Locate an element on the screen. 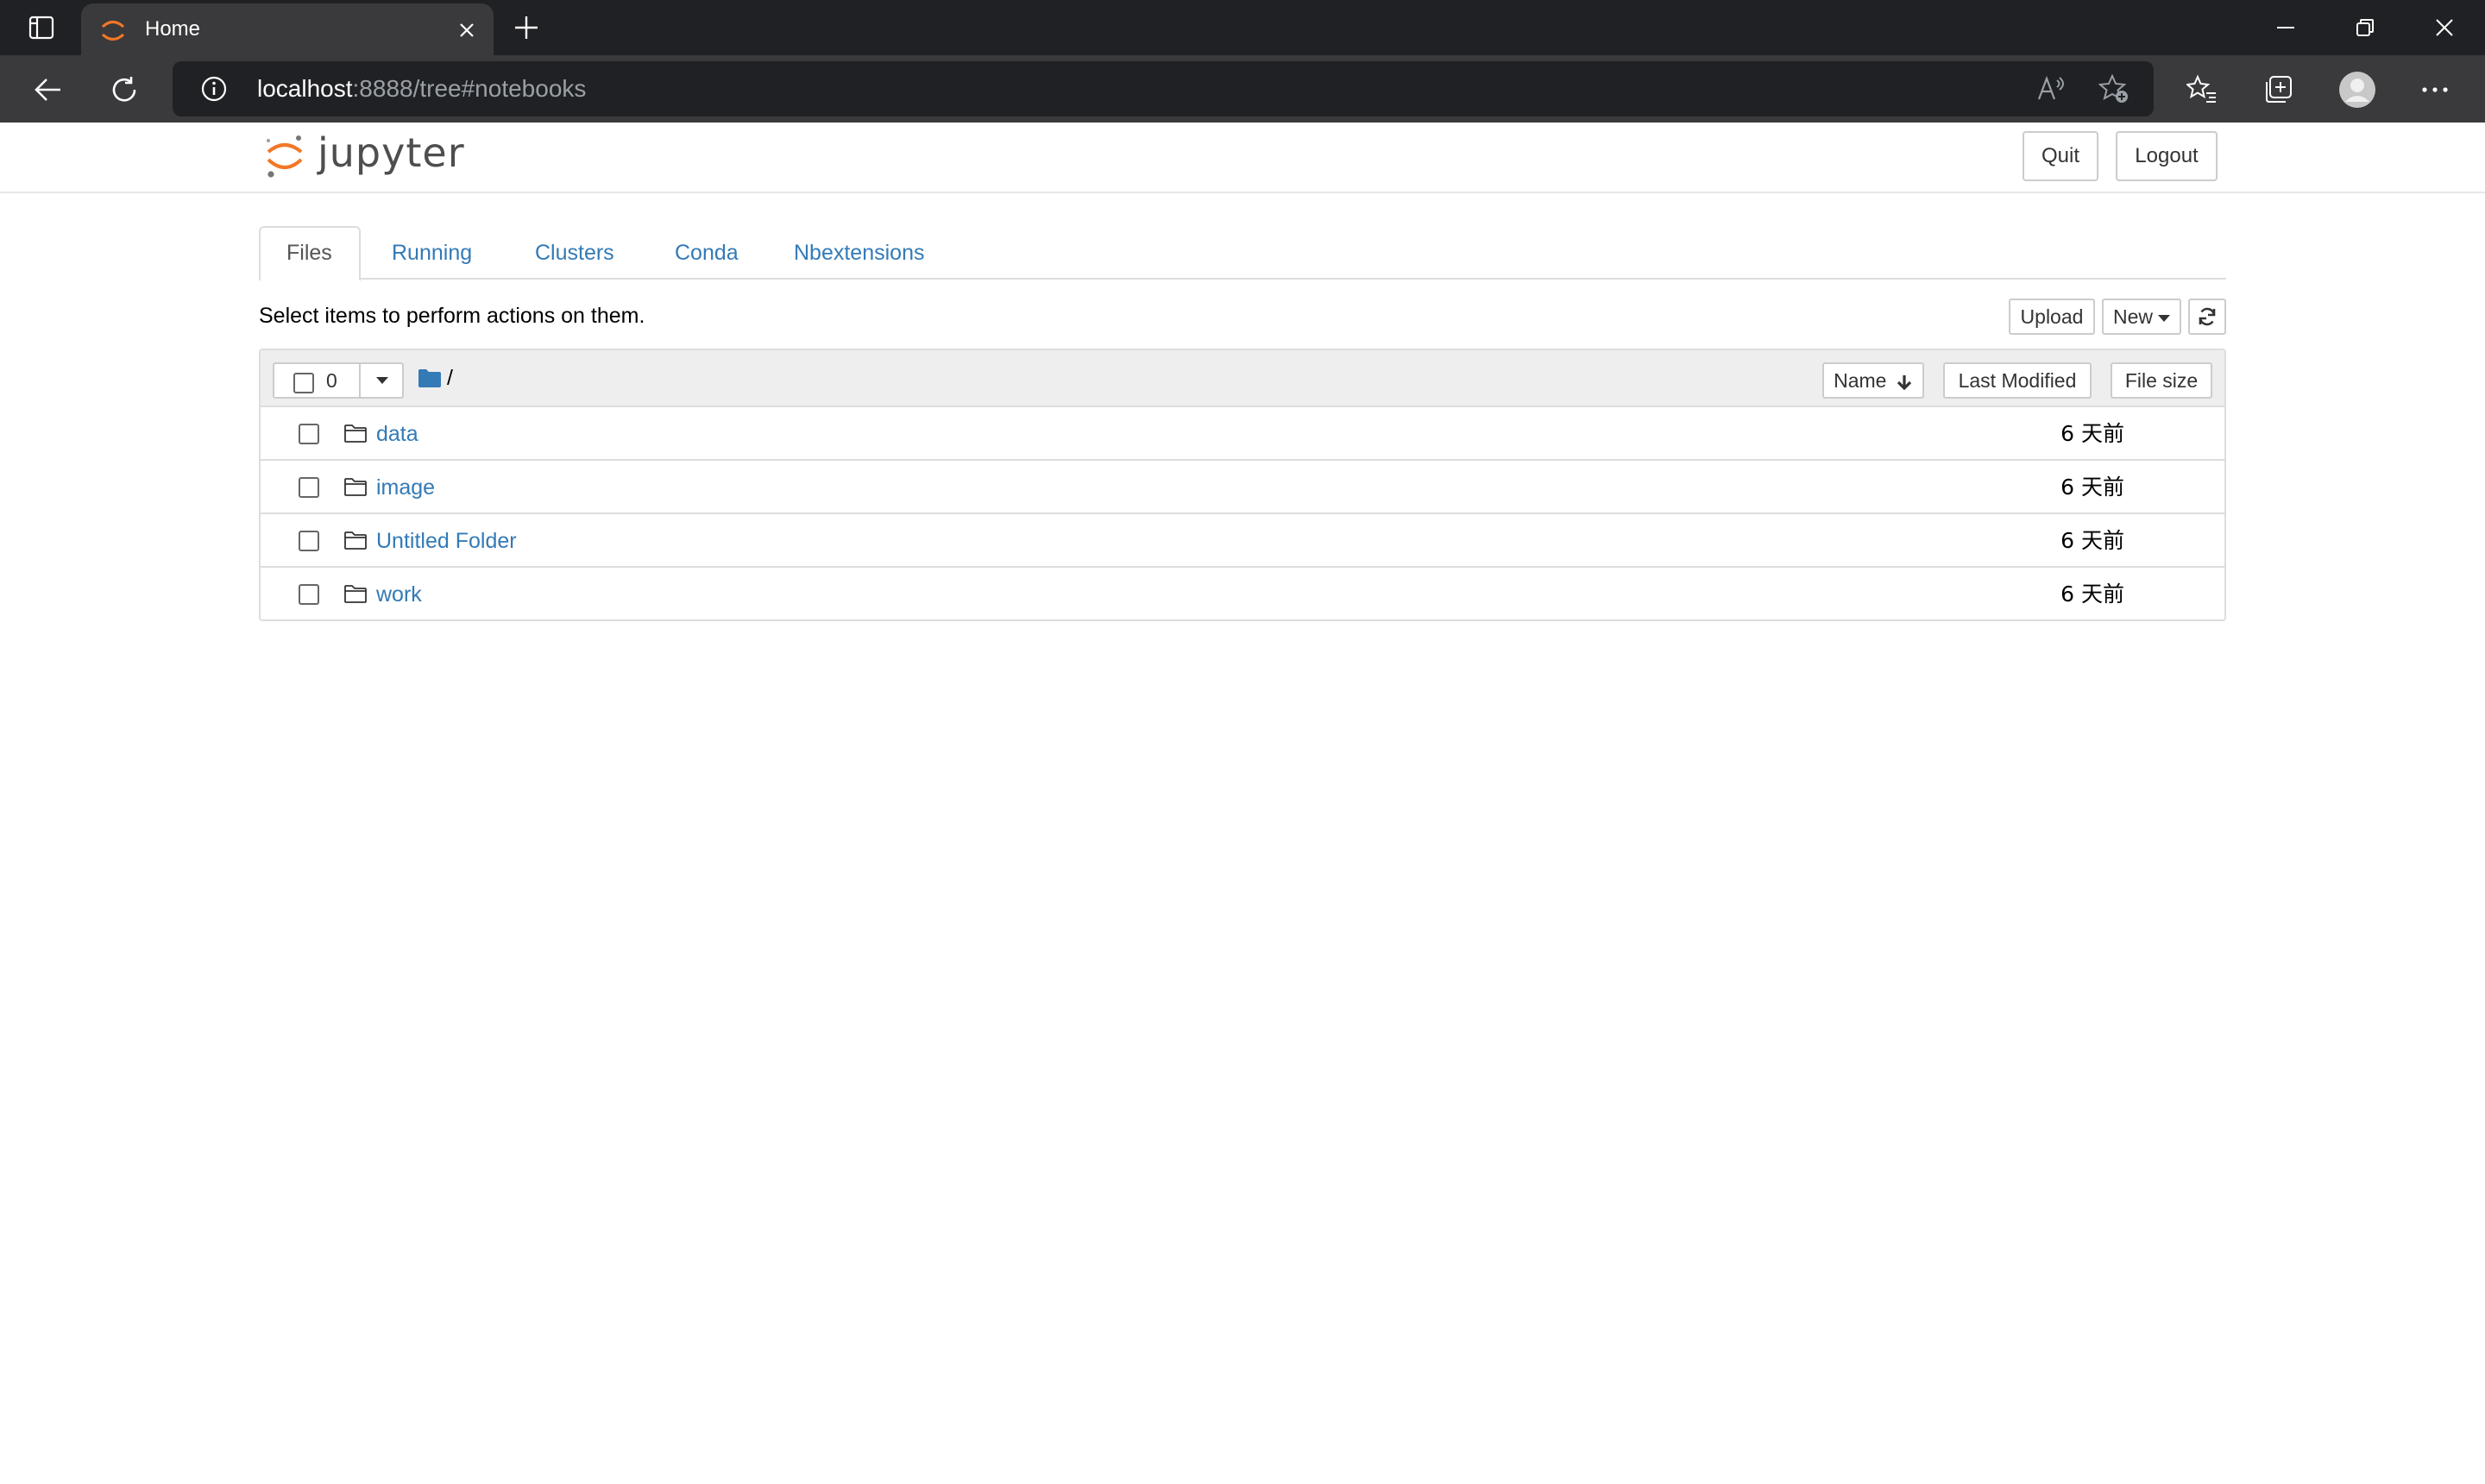 The height and width of the screenshot is (1484, 2485). browser-tab-home: Home is located at coordinates (287, 29).